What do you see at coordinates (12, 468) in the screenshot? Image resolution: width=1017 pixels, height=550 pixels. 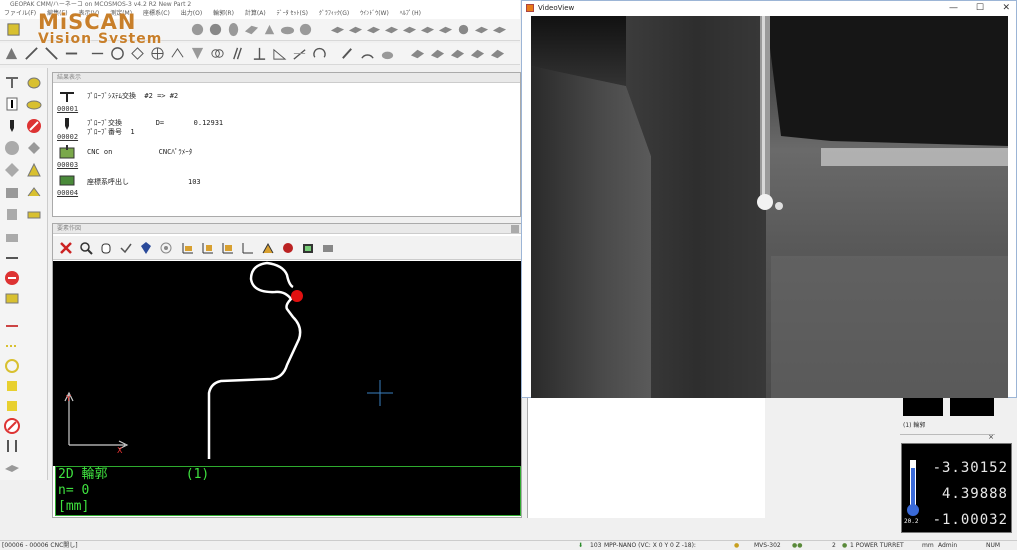 I see `sheet-stack-icon` at bounding box center [12, 468].